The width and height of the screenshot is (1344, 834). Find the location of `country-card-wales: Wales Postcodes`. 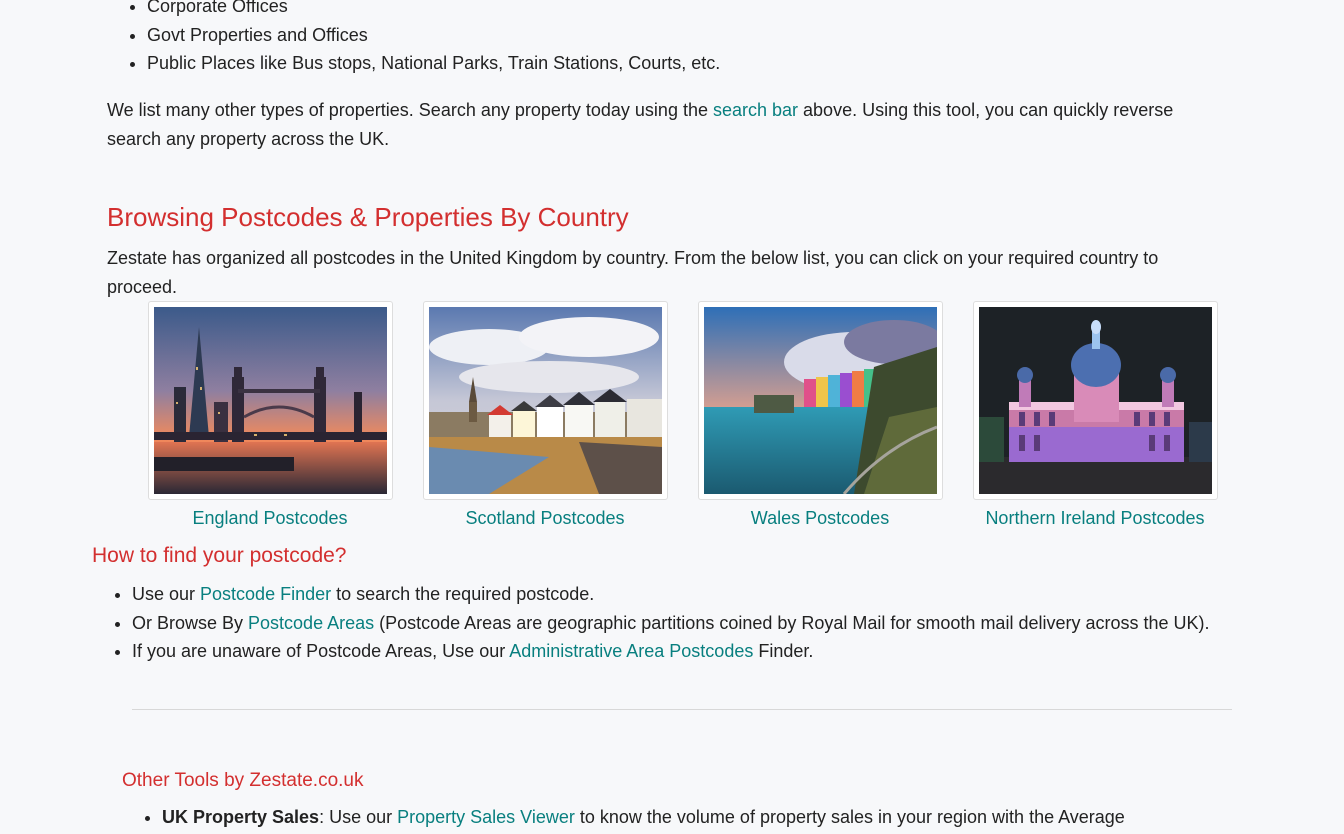

country-card-wales: Wales Postcodes is located at coordinates (820, 415).